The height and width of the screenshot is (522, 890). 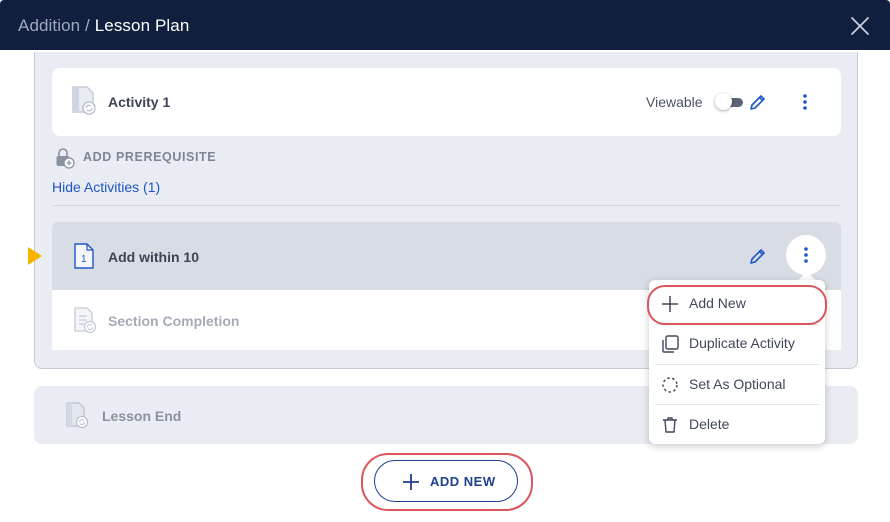 I want to click on add-prerequisite-button: ADD PREREQUISITE, so click(x=149, y=157).